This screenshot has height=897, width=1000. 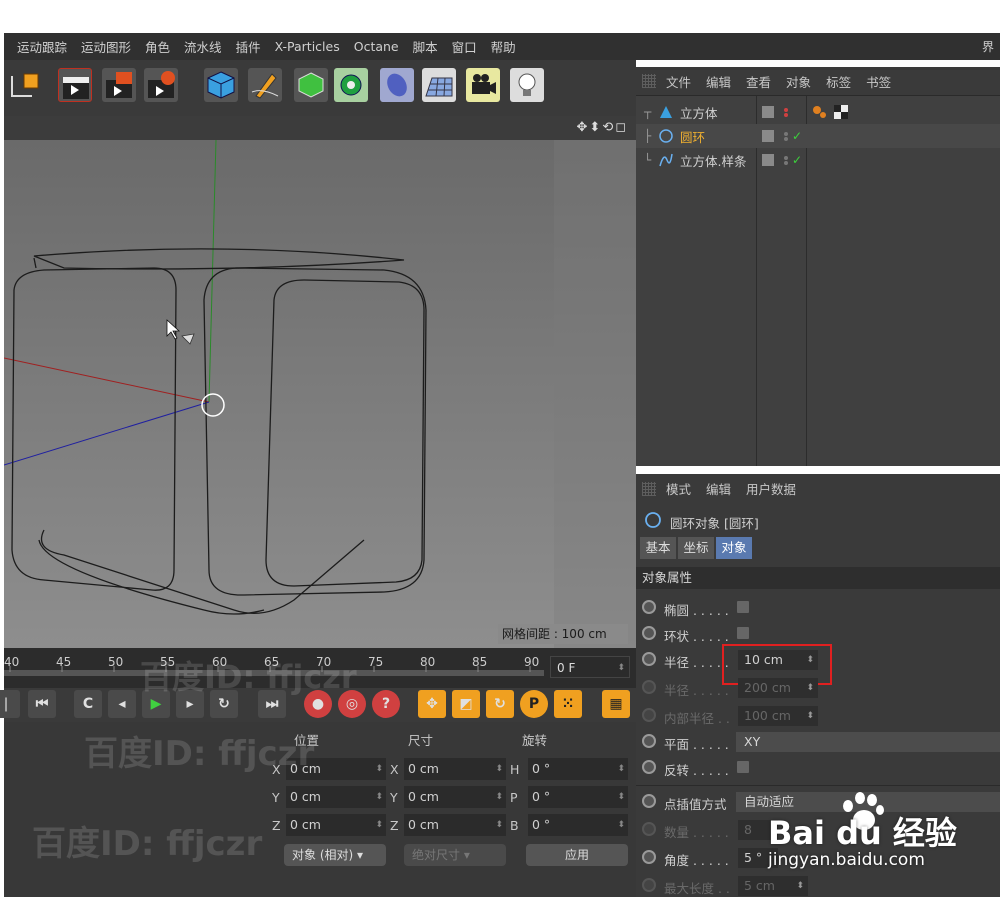 What do you see at coordinates (771, 488) in the screenshot?
I see `am-menu-userdata: 用户数据` at bounding box center [771, 488].